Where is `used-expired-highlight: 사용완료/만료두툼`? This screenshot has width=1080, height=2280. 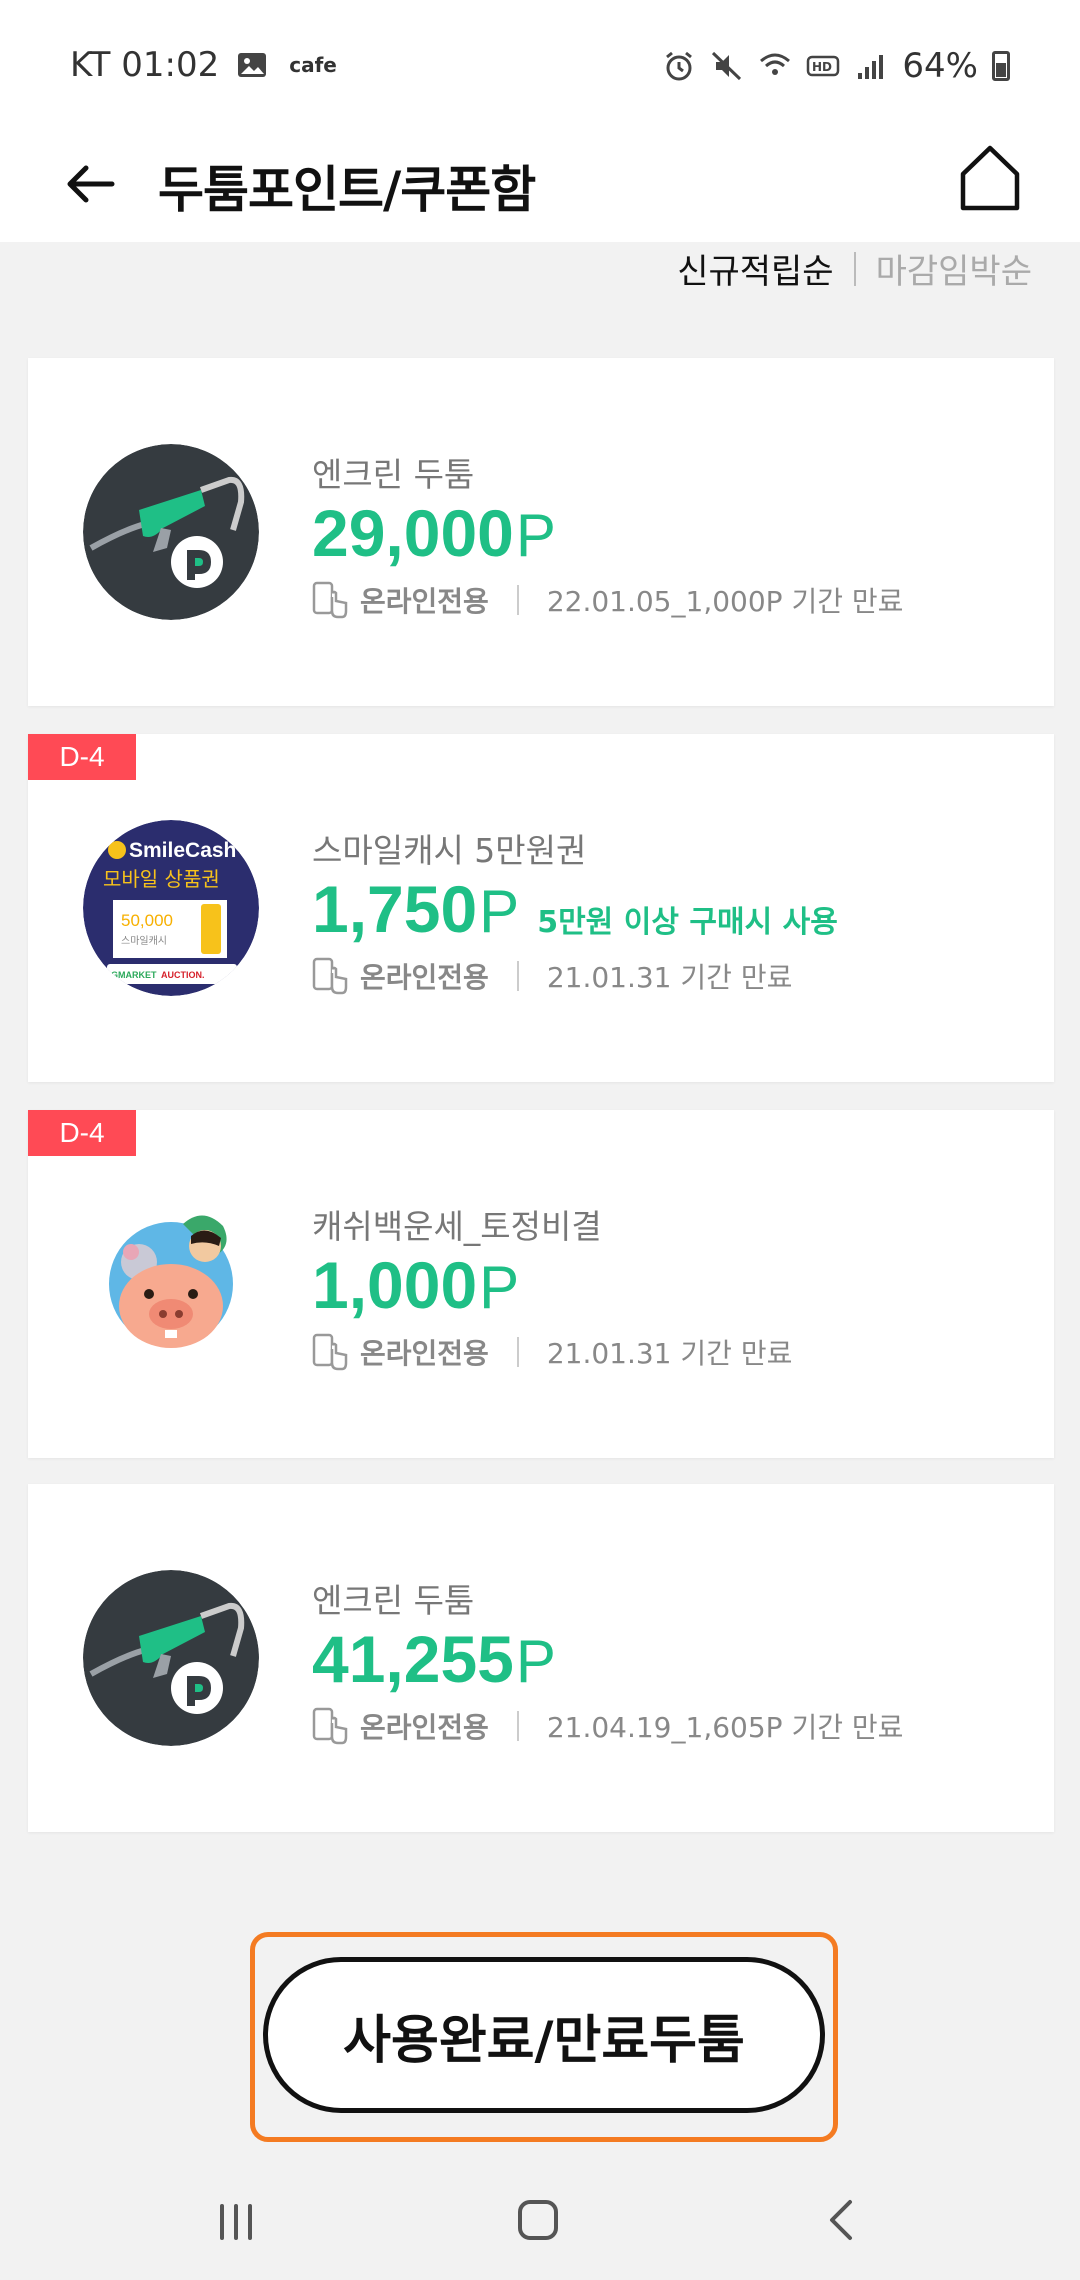
used-expired-highlight: 사용완료/만료두툼 is located at coordinates (544, 2037).